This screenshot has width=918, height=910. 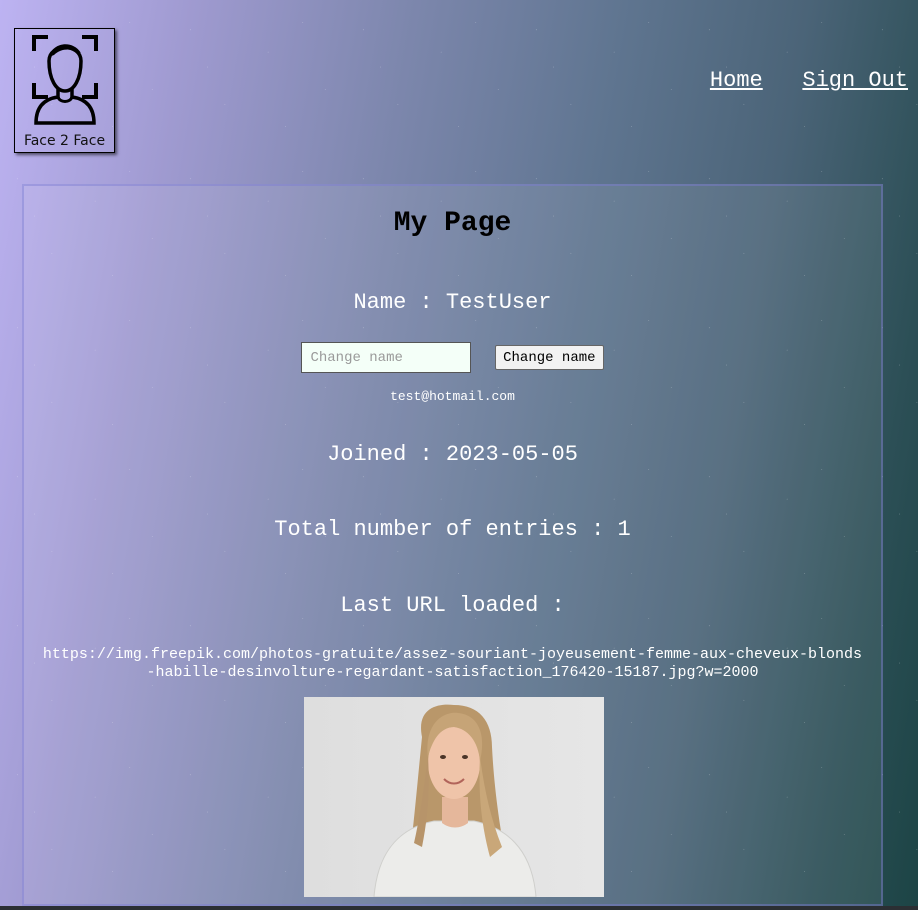 I want to click on window-bottom-border, so click(x=459, y=908).